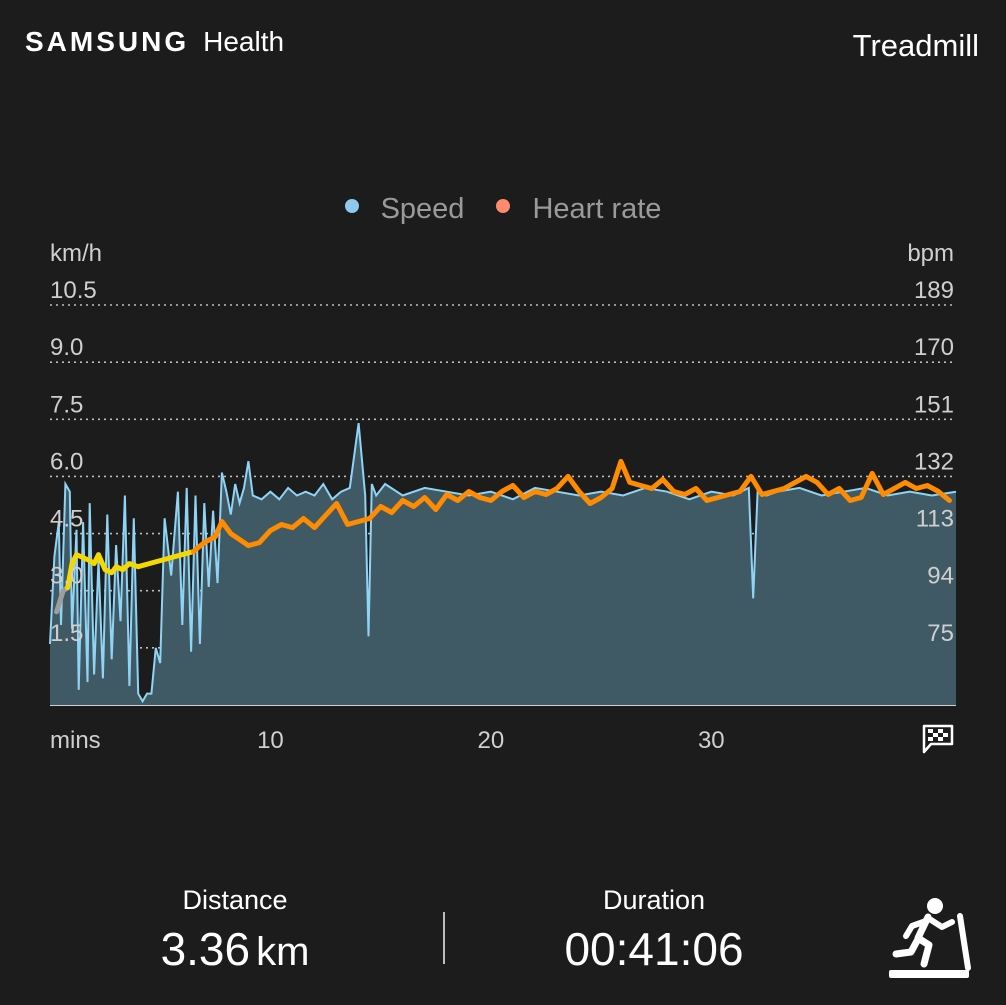  I want to click on x-axis-unit: mins, so click(75, 740).